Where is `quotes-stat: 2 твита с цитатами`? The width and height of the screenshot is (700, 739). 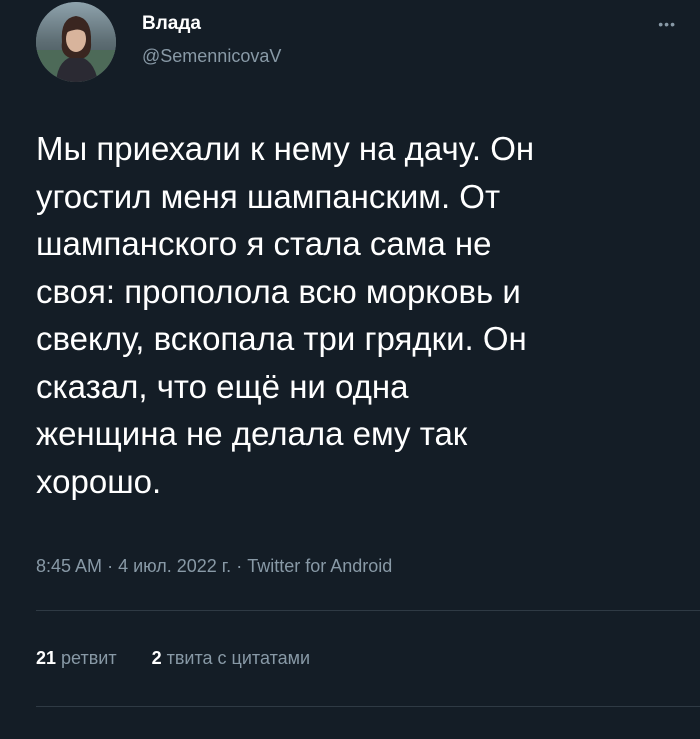 quotes-stat: 2 твита с цитатами is located at coordinates (231, 658).